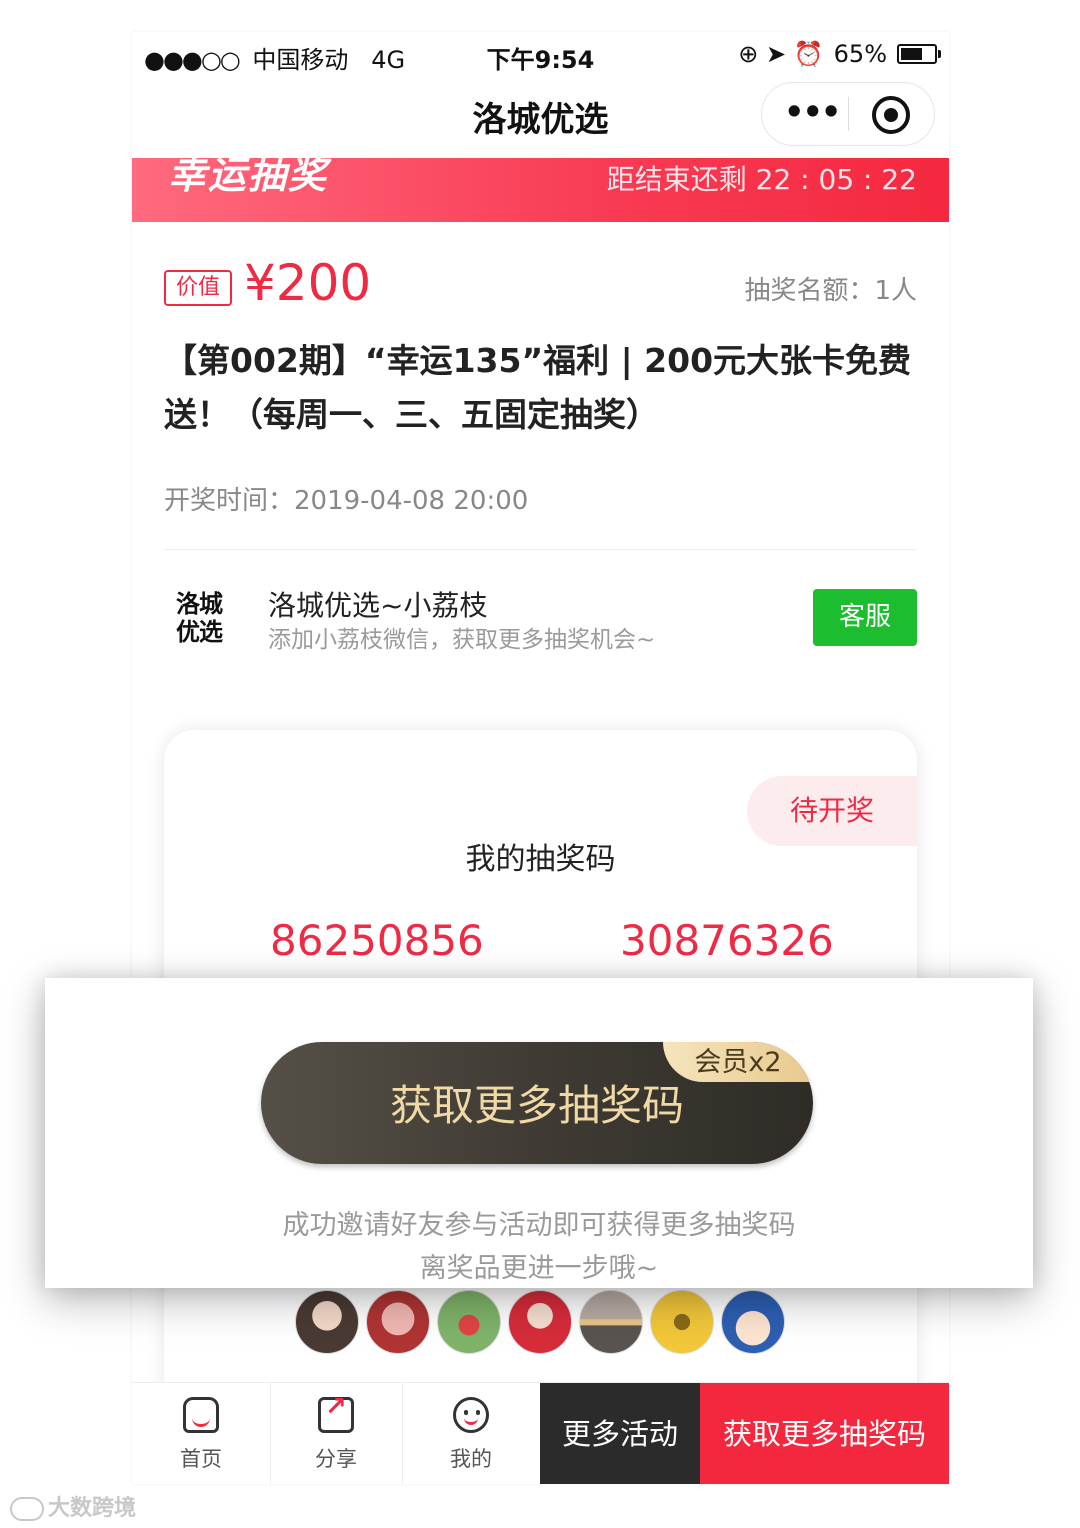 The height and width of the screenshot is (1528, 1080). I want to click on value-tag: 价值, so click(198, 288).